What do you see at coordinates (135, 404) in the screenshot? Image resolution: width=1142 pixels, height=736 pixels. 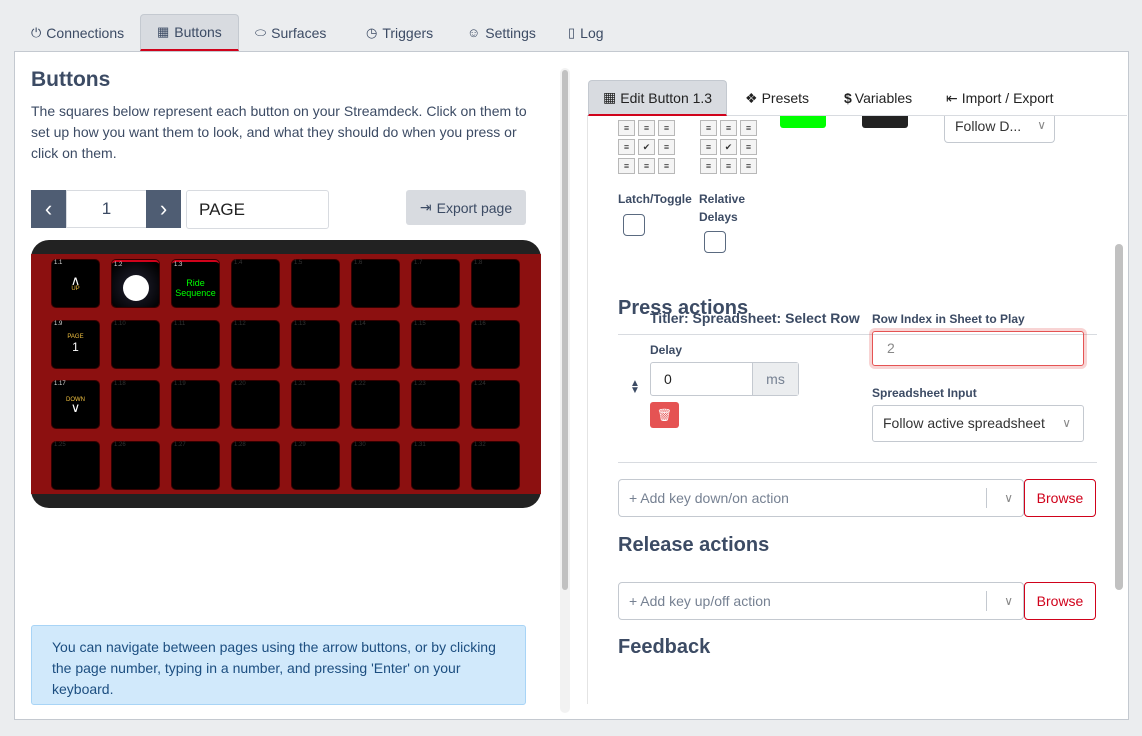 I see `deck-key: 1.18` at bounding box center [135, 404].